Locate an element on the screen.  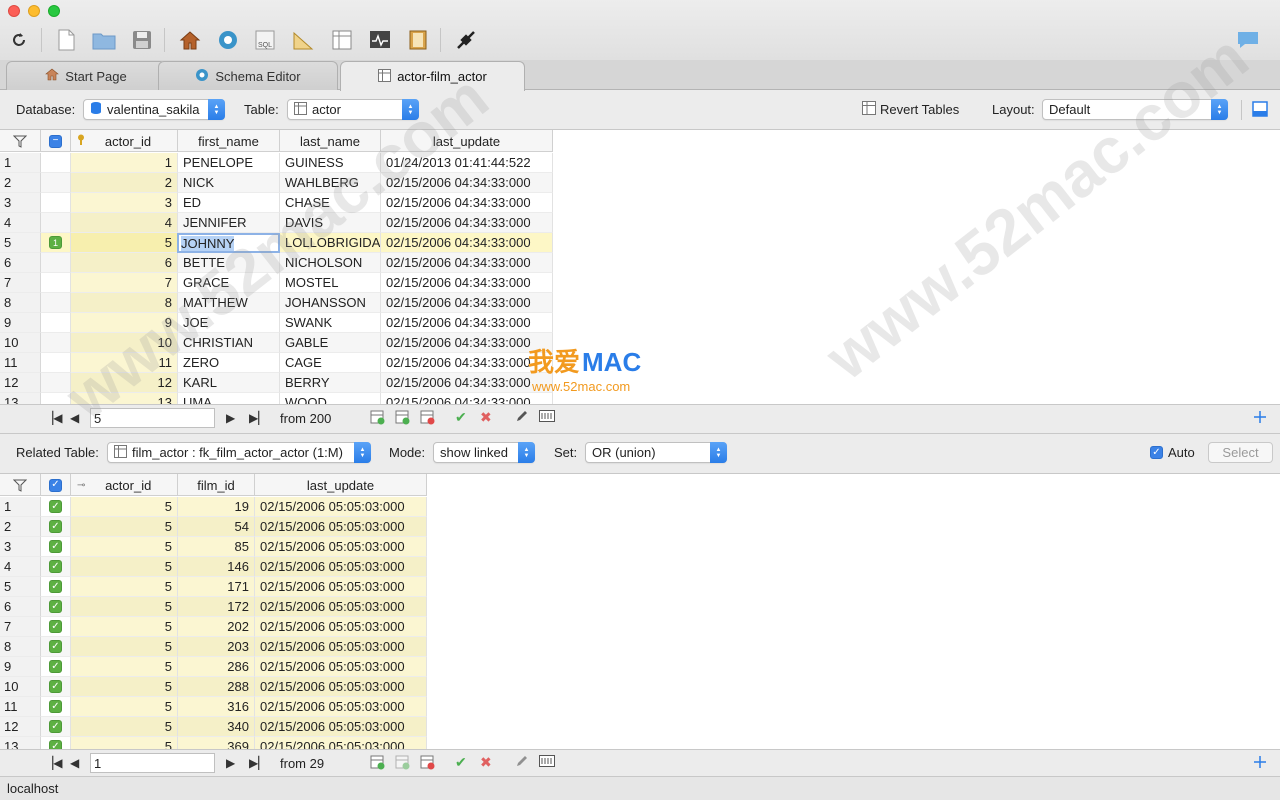
tab-actor-film-actor: actor-film_actor is located at coordinates (432, 76).